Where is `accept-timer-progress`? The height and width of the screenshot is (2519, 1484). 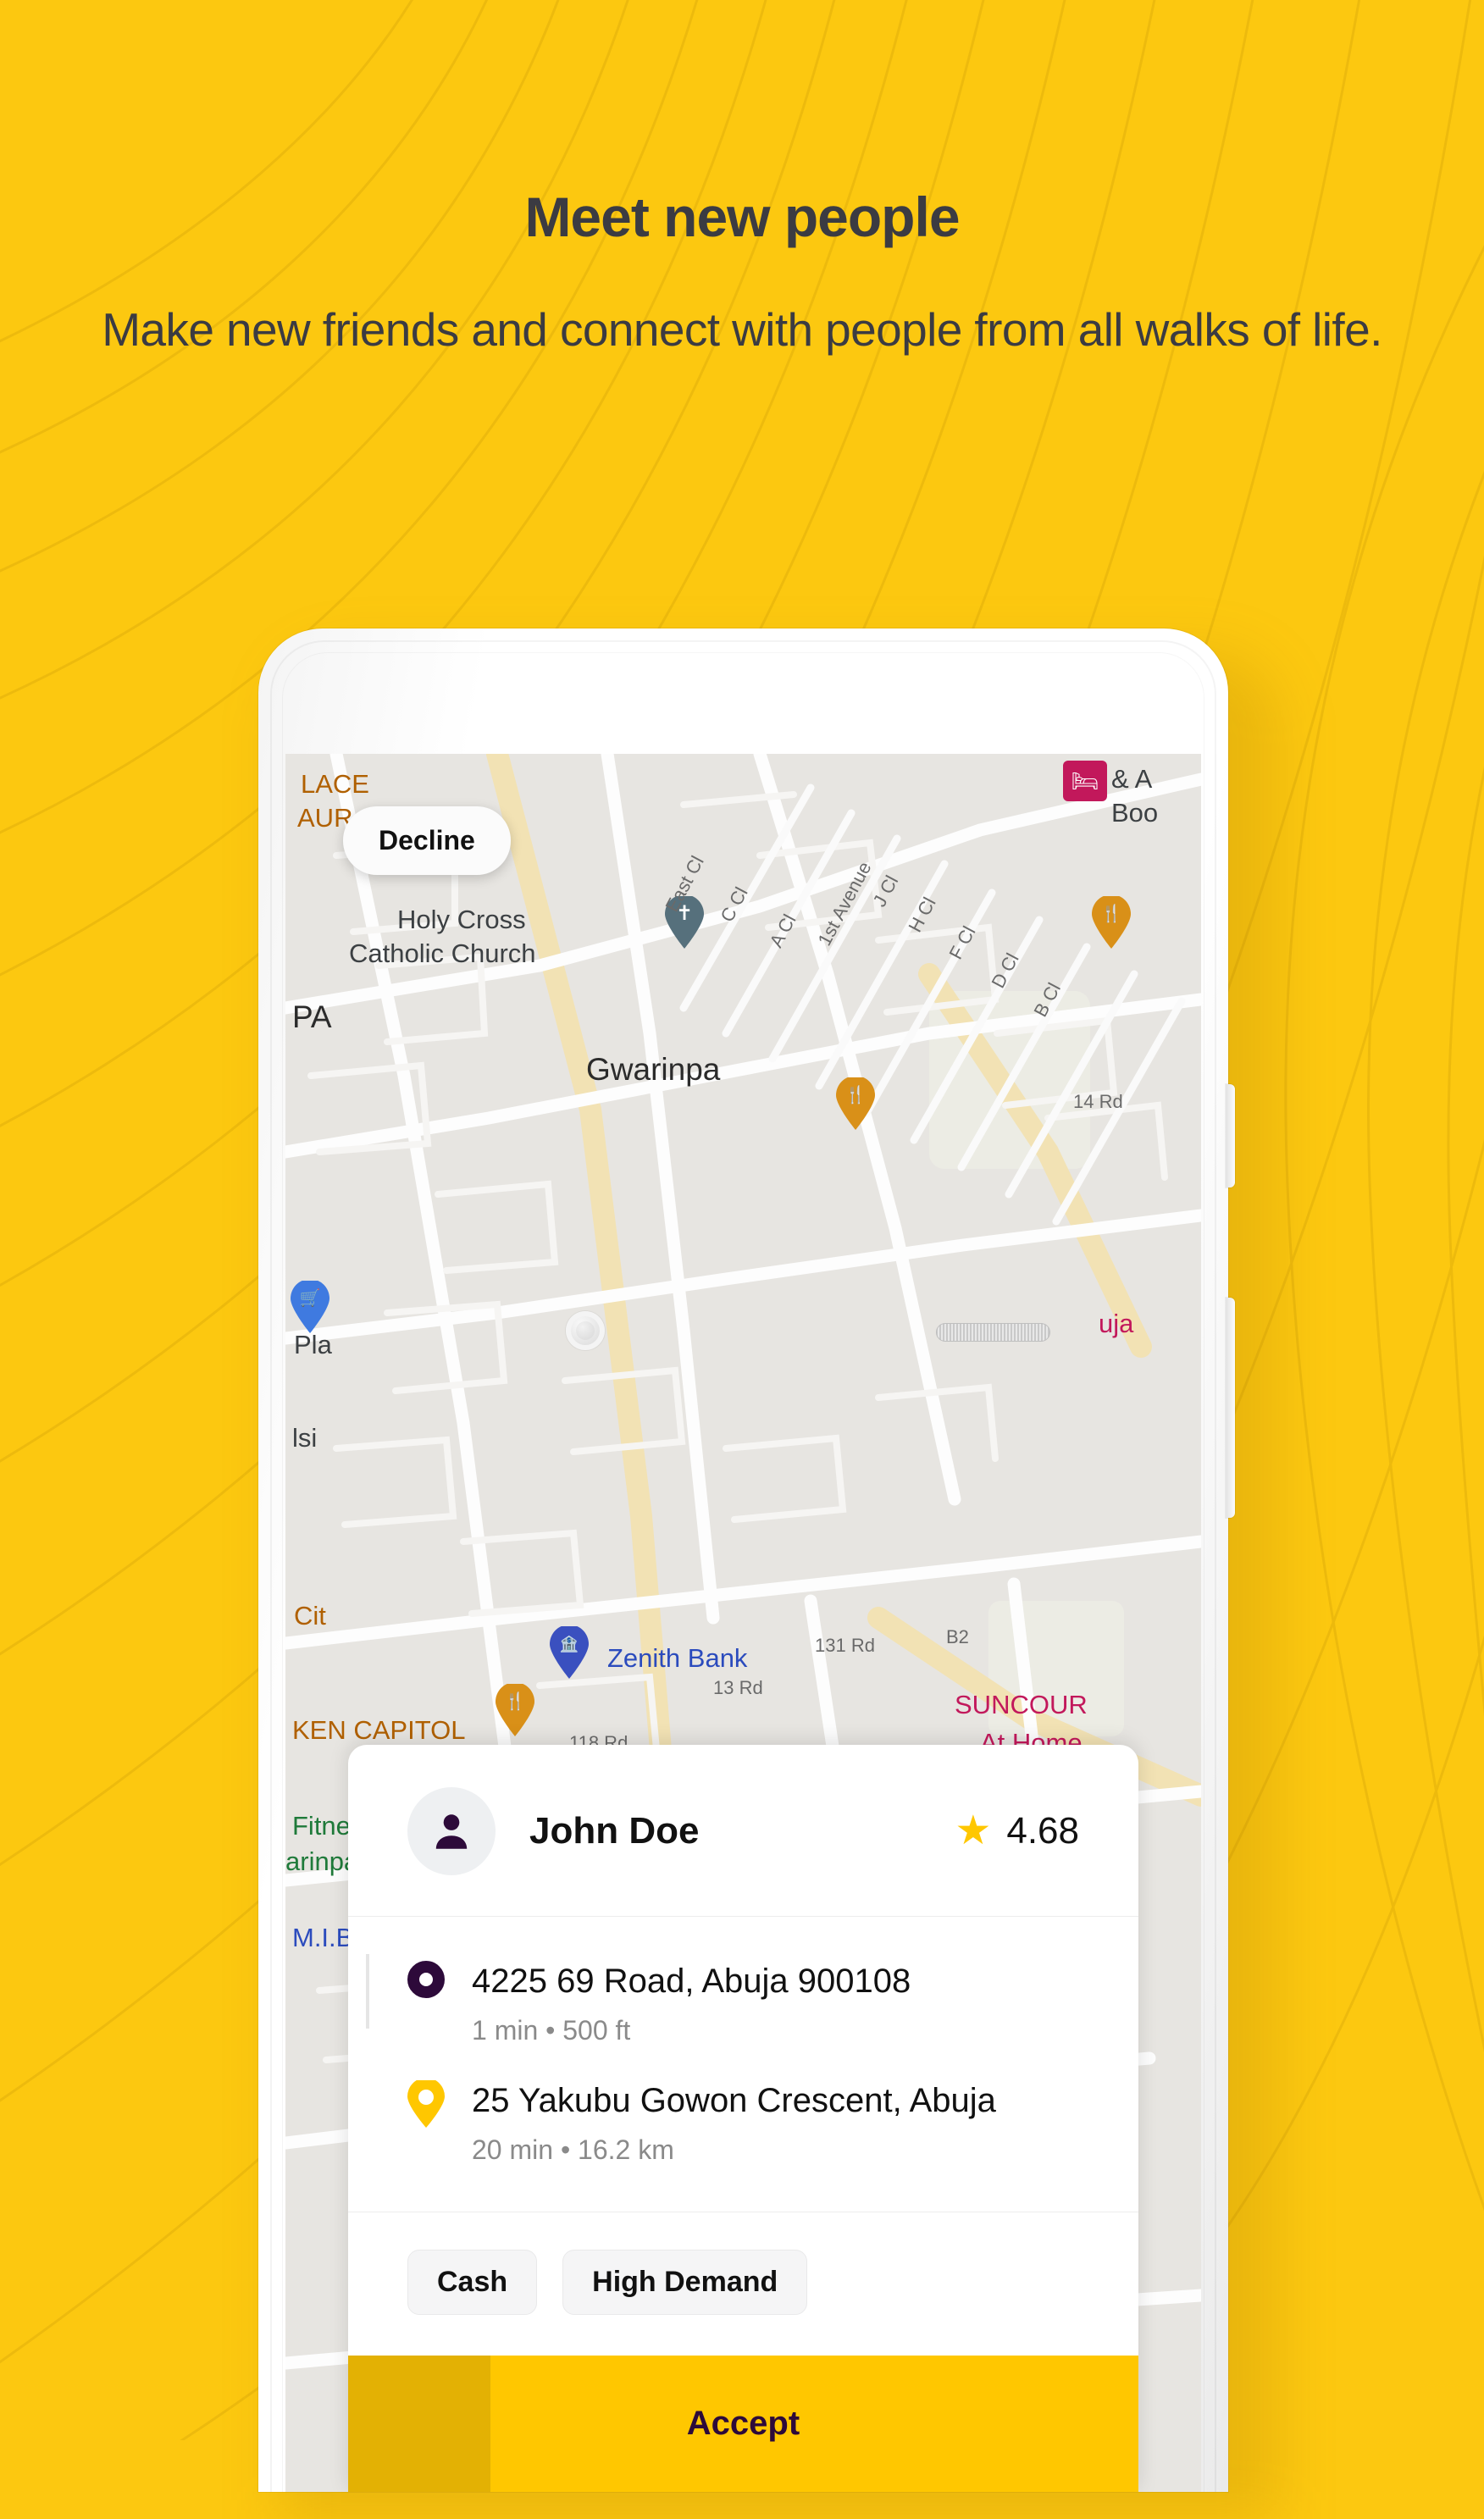
accept-timer-progress is located at coordinates (419, 2424).